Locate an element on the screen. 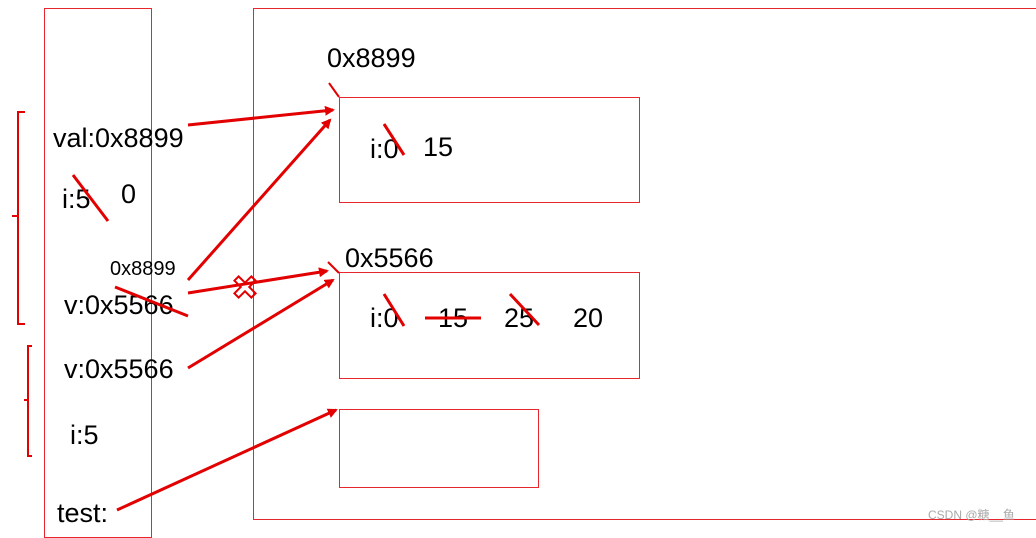  arrow-test-to-empty is located at coordinates (227, 460).